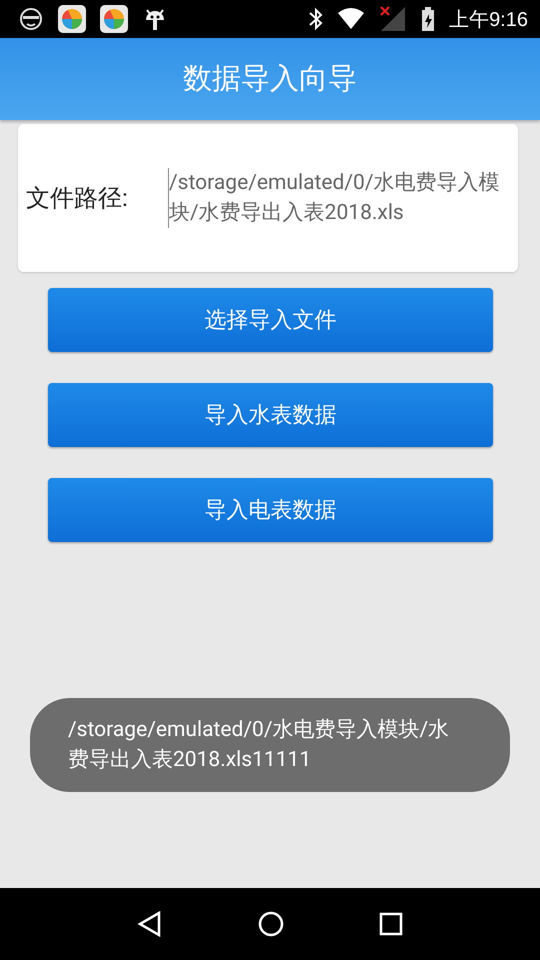 Image resolution: width=540 pixels, height=960 pixels. What do you see at coordinates (488, 20) in the screenshot?
I see `clock-time: 上午9:16` at bounding box center [488, 20].